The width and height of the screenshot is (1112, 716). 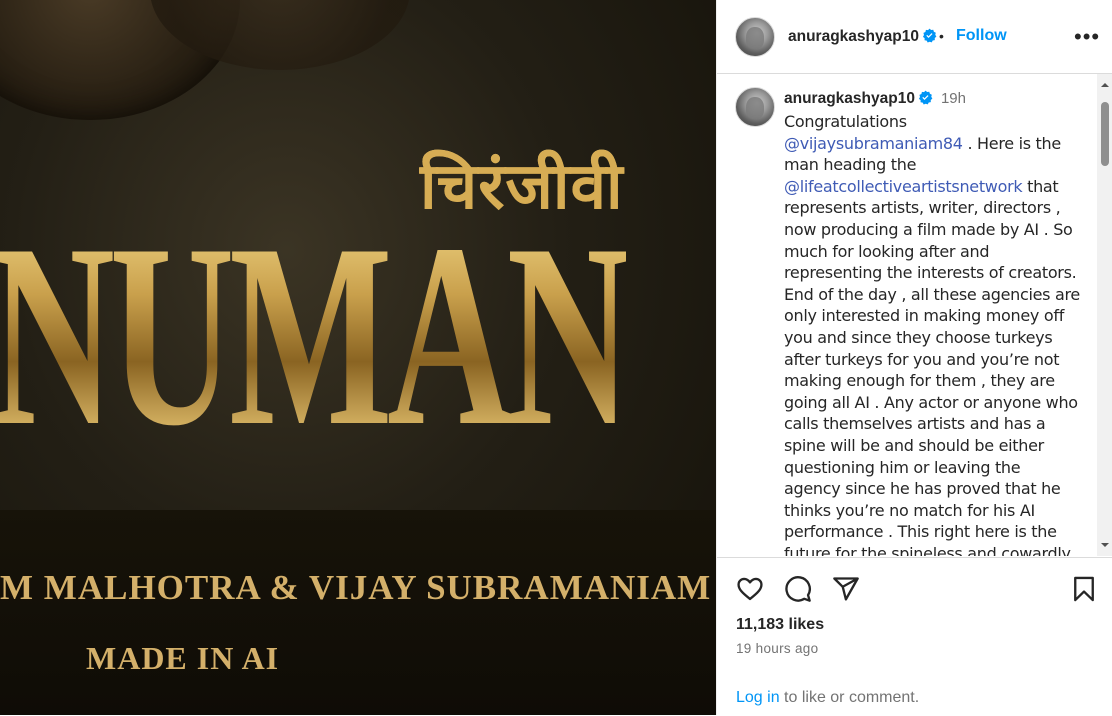 What do you see at coordinates (1084, 589) in the screenshot?
I see `bookmark-icon` at bounding box center [1084, 589].